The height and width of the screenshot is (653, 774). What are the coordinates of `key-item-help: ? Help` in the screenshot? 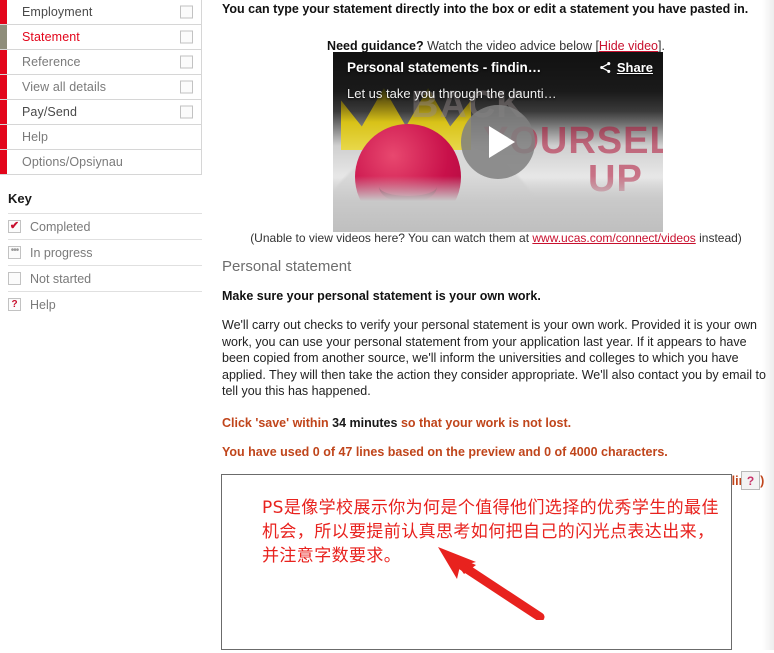 It's located at (105, 304).